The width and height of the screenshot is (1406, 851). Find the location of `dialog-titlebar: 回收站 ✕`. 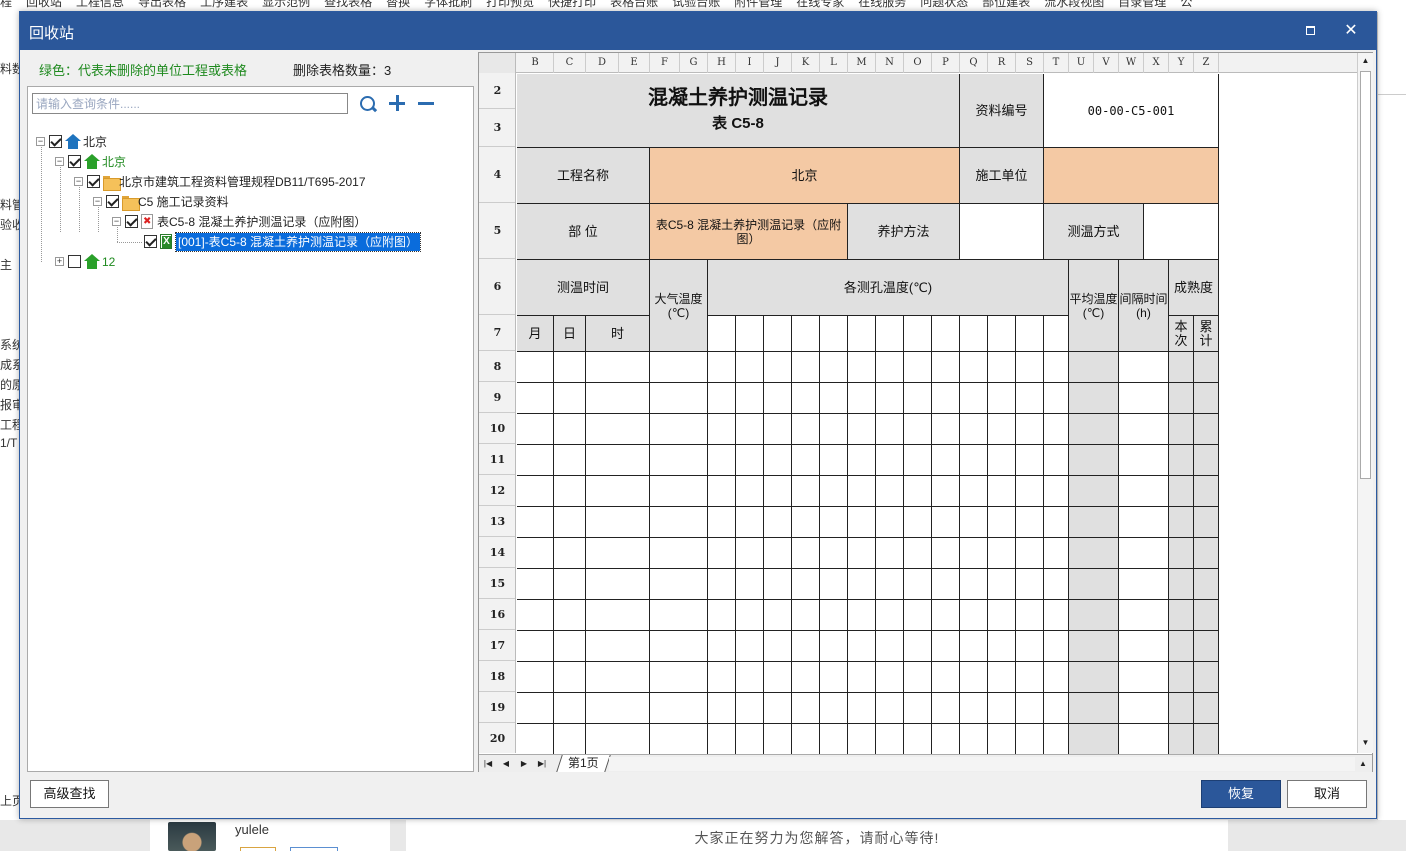

dialog-titlebar: 回收站 ✕ is located at coordinates (698, 31).